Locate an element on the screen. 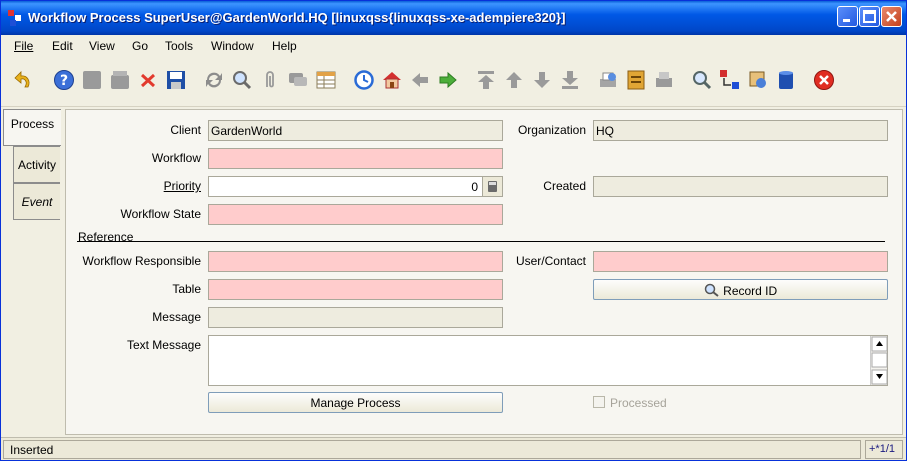 The width and height of the screenshot is (907, 461). zoom-across-icon is located at coordinates (702, 80).